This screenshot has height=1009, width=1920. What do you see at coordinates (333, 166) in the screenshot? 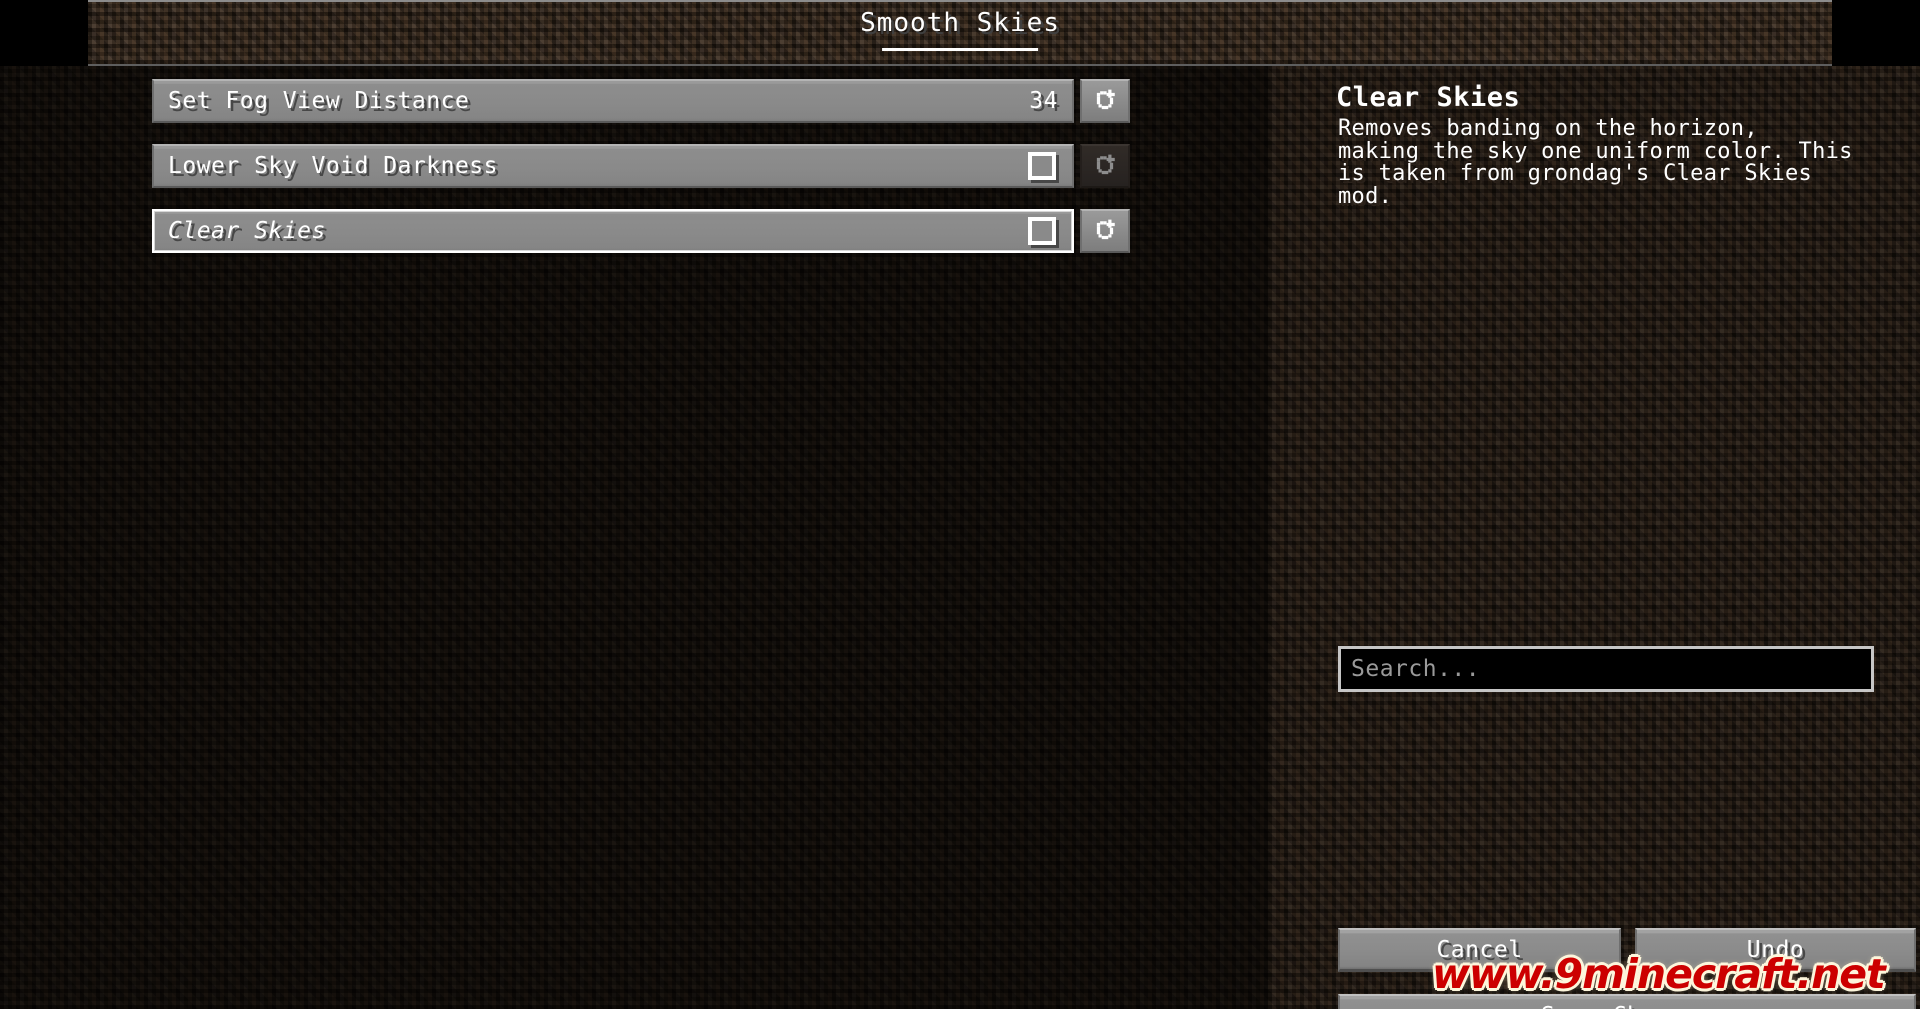
I see `entry-label: Lower Sky Void Darkness` at bounding box center [333, 166].